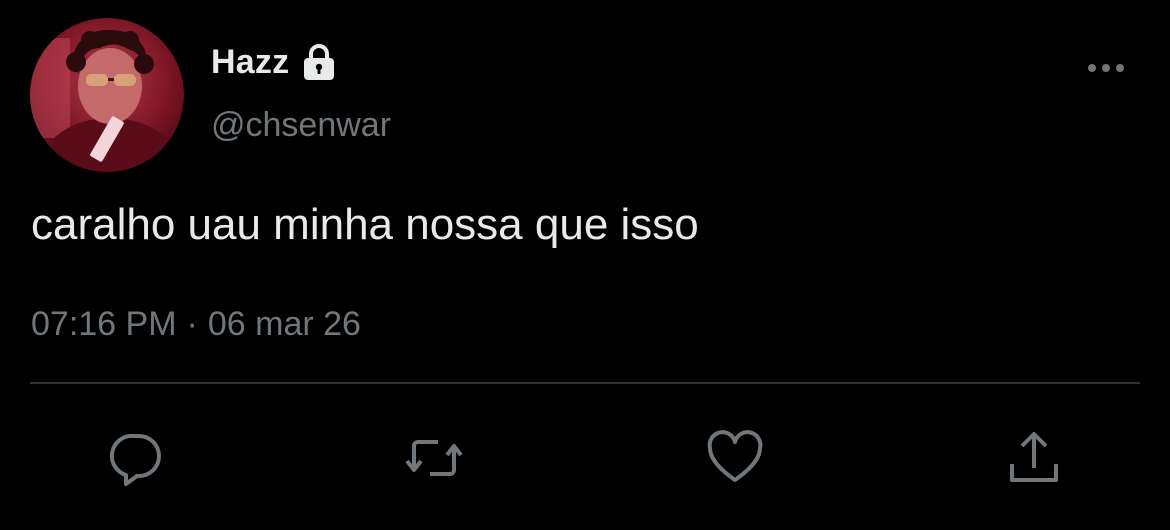 The height and width of the screenshot is (530, 1170). I want to click on share-button, so click(1034, 458).